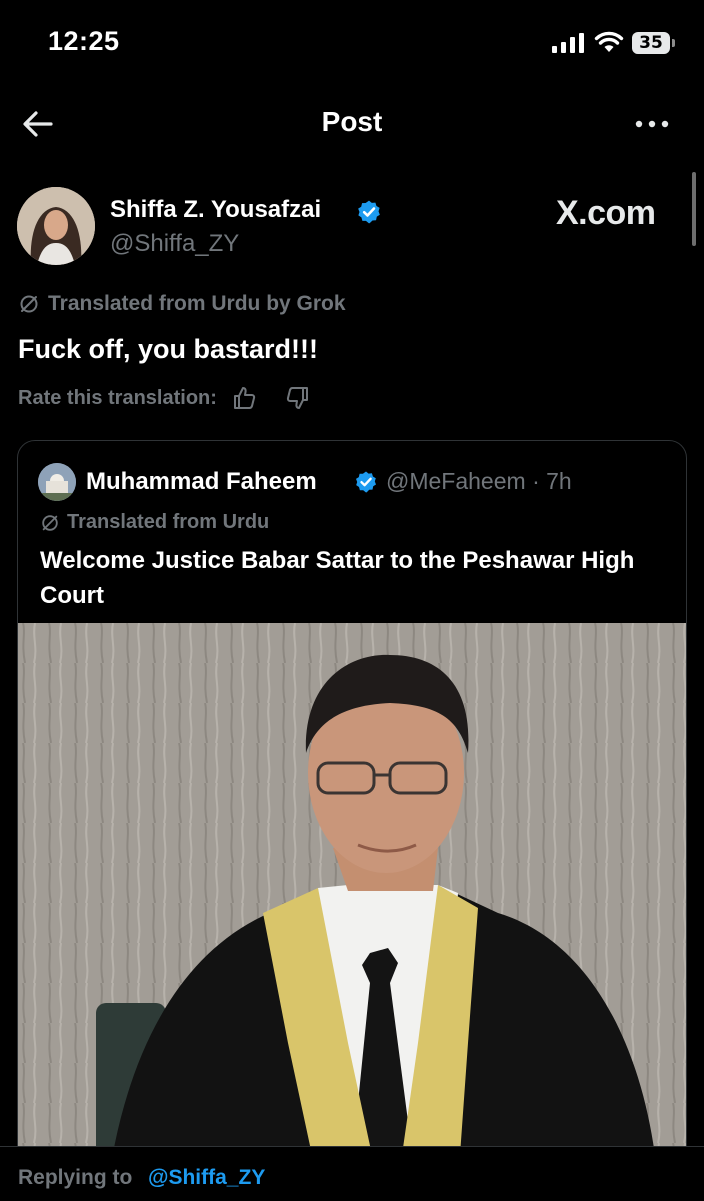 Image resolution: width=704 pixels, height=1201 pixels. What do you see at coordinates (56, 226) in the screenshot?
I see `avatar` at bounding box center [56, 226].